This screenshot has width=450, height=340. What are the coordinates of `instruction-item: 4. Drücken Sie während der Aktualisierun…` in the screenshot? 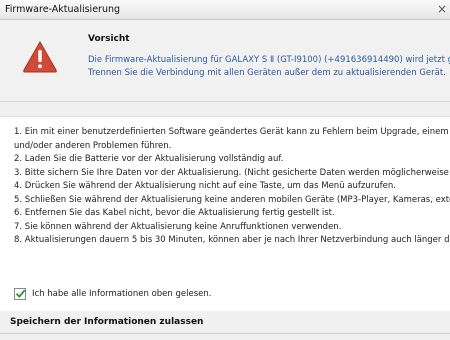 It's located at (205, 186).